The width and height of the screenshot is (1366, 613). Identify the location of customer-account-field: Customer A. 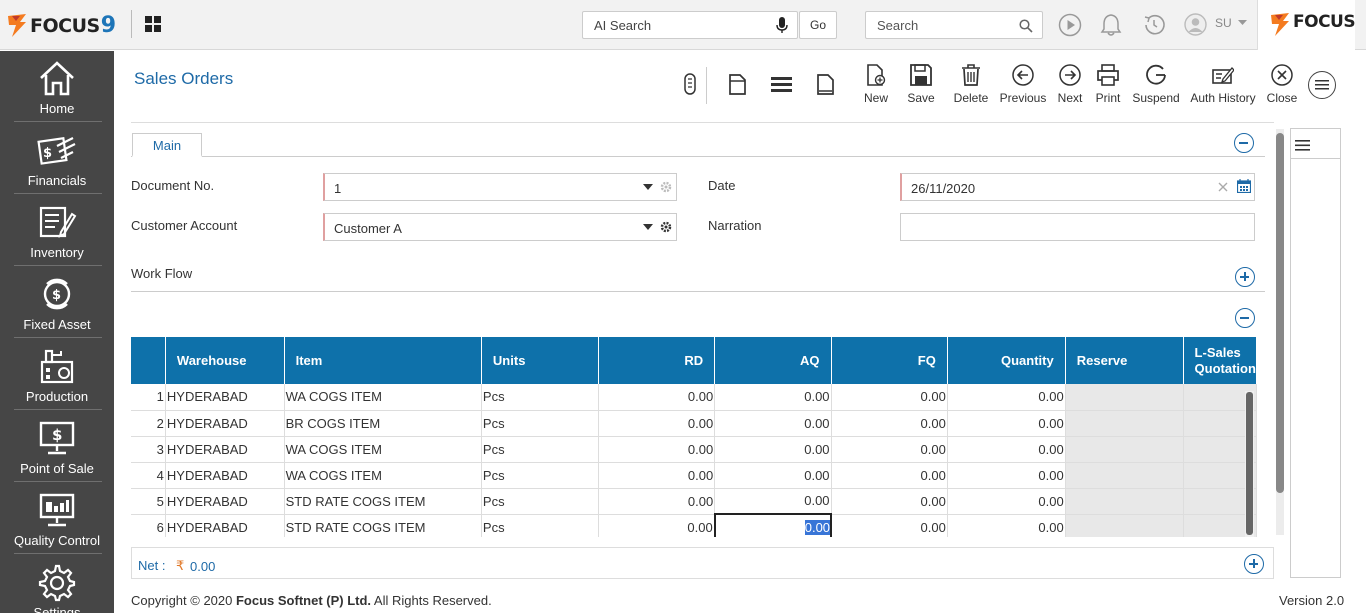
(500, 227).